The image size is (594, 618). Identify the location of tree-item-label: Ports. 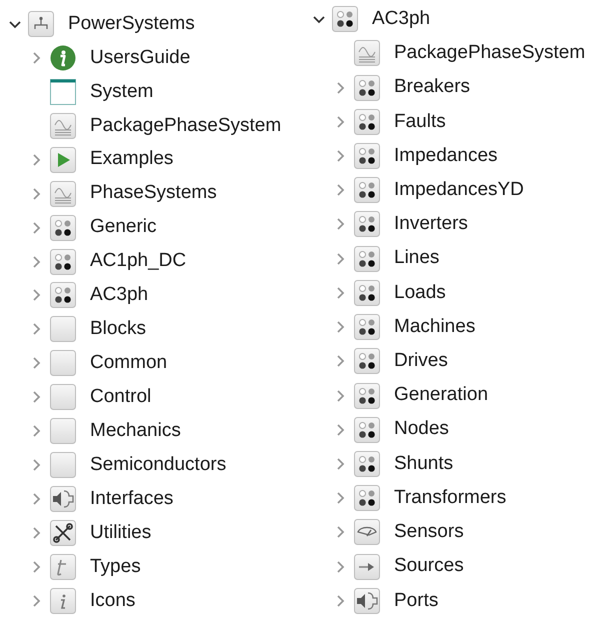
(416, 601).